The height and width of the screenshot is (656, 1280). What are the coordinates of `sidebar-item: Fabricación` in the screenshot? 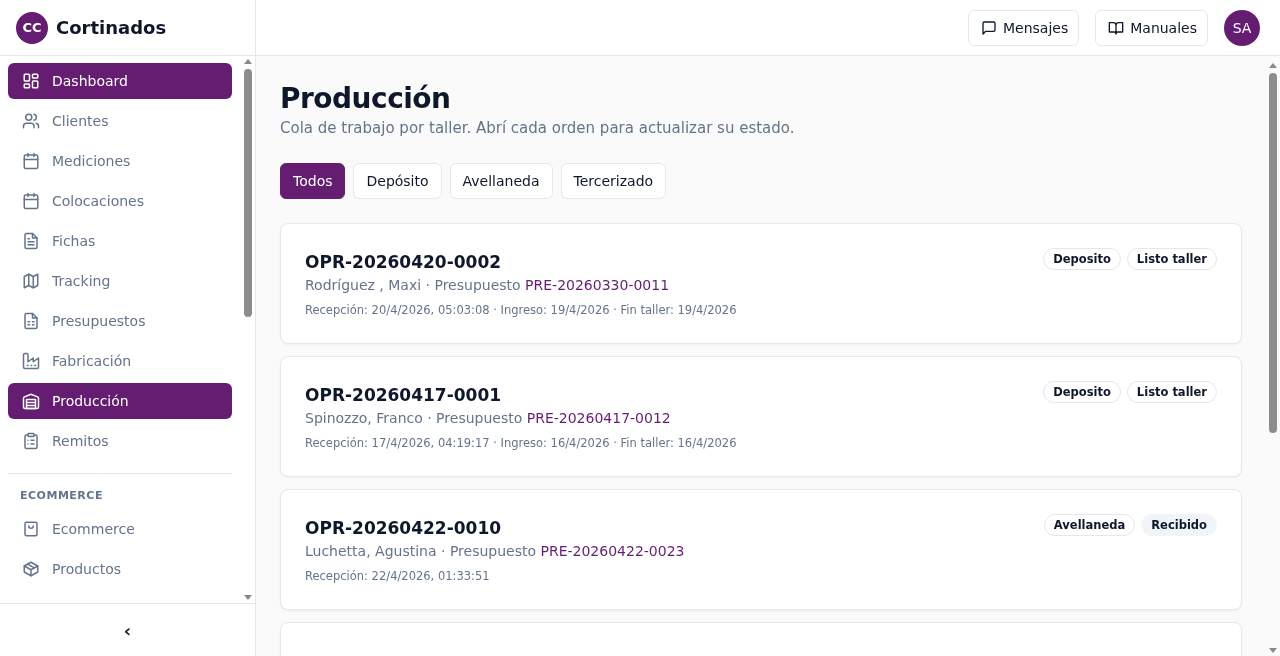 It's located at (120, 361).